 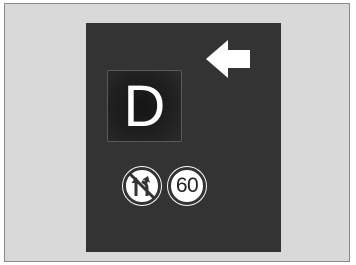 What do you see at coordinates (228, 59) in the screenshot?
I see `left-arrow-icon` at bounding box center [228, 59].